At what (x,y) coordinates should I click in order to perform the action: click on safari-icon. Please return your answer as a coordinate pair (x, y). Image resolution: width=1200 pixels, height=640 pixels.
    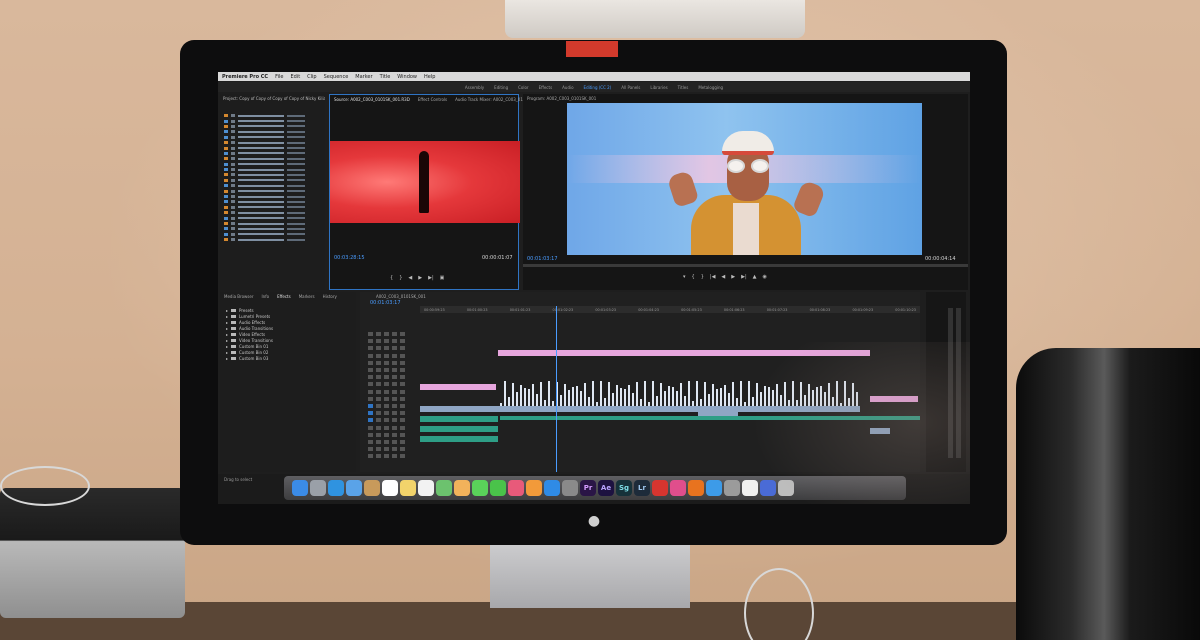
    Looking at the image, I should click on (336, 488).